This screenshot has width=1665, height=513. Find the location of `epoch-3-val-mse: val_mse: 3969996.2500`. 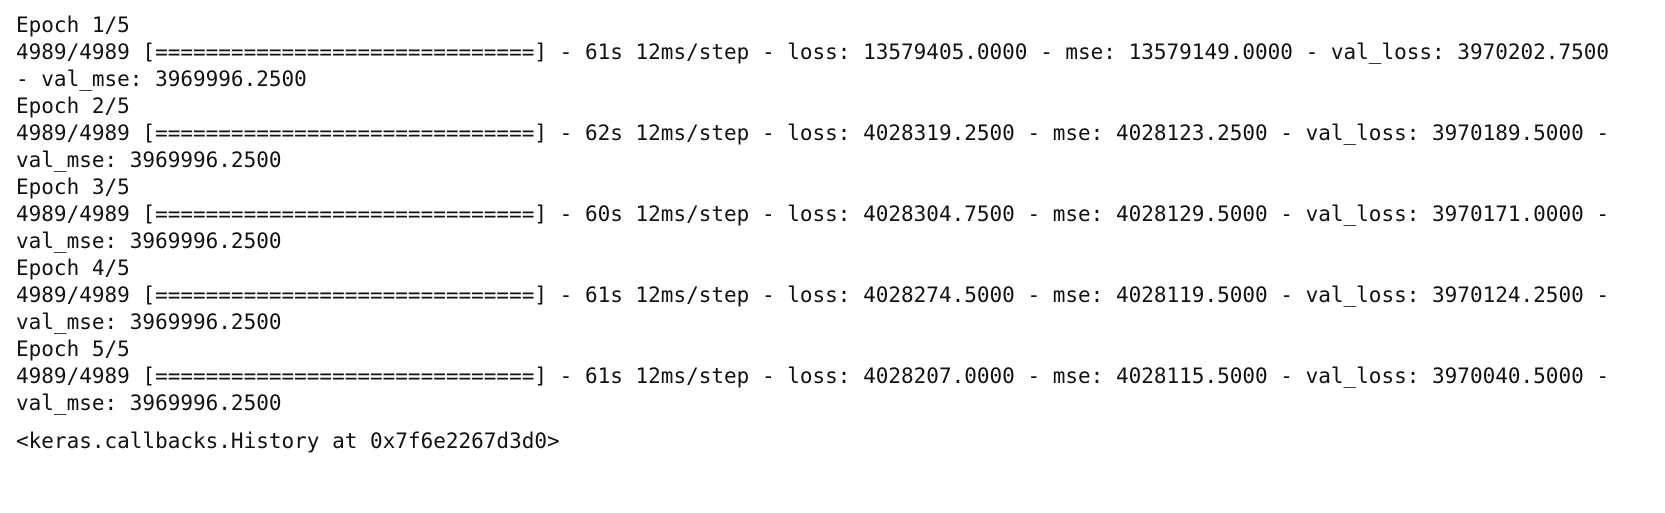

epoch-3-val-mse: val_mse: 3969996.2500 is located at coordinates (149, 241).